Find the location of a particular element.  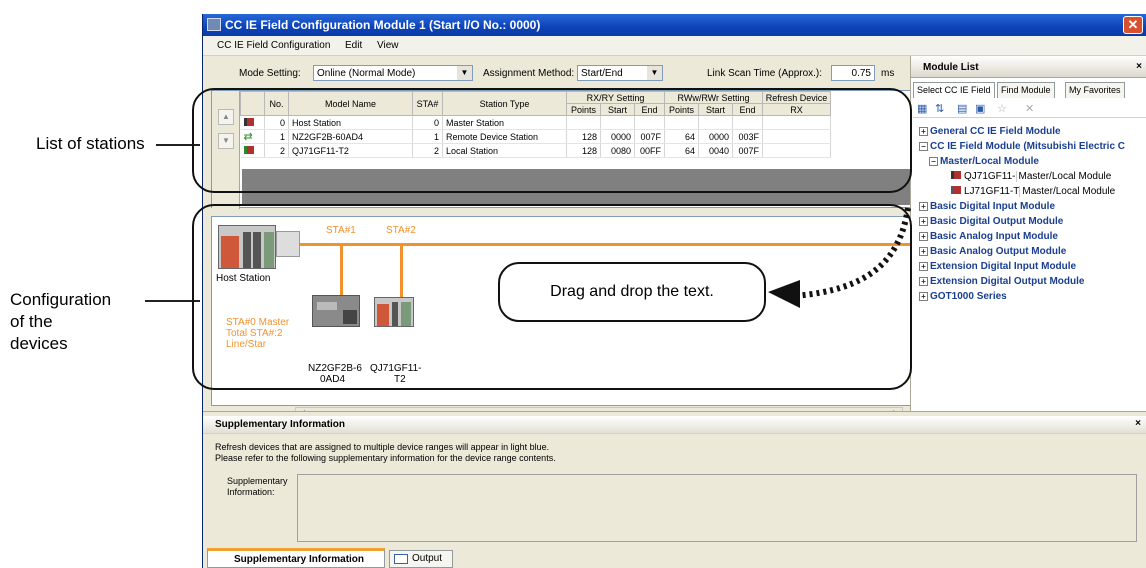

drag-arrow-icon is located at coordinates (839, 257).